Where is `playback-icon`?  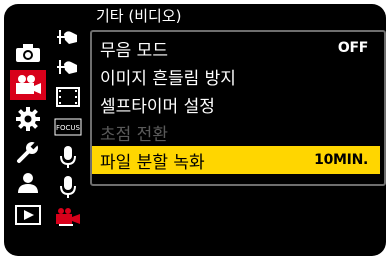 playback-icon is located at coordinates (28, 215).